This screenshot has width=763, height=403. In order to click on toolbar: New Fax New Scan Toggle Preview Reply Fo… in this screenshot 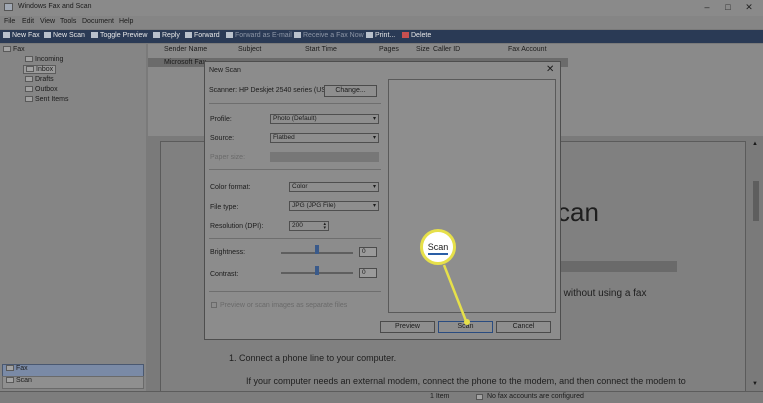, I will do `click(381, 36)`.